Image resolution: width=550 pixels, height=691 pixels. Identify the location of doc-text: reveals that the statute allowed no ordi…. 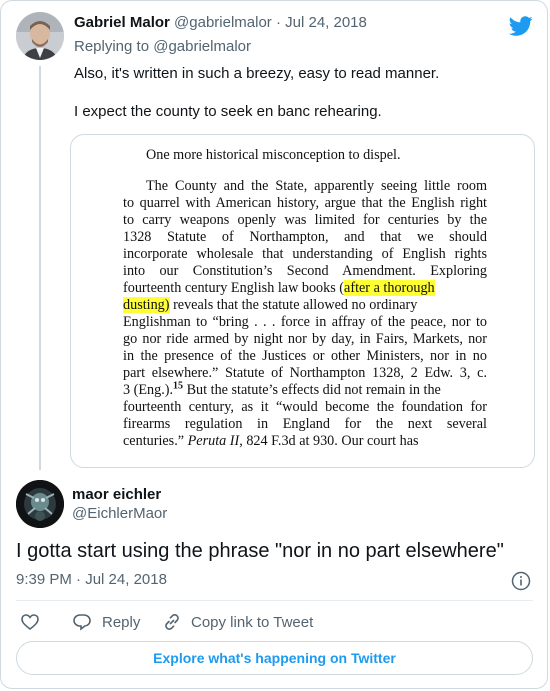
(293, 305).